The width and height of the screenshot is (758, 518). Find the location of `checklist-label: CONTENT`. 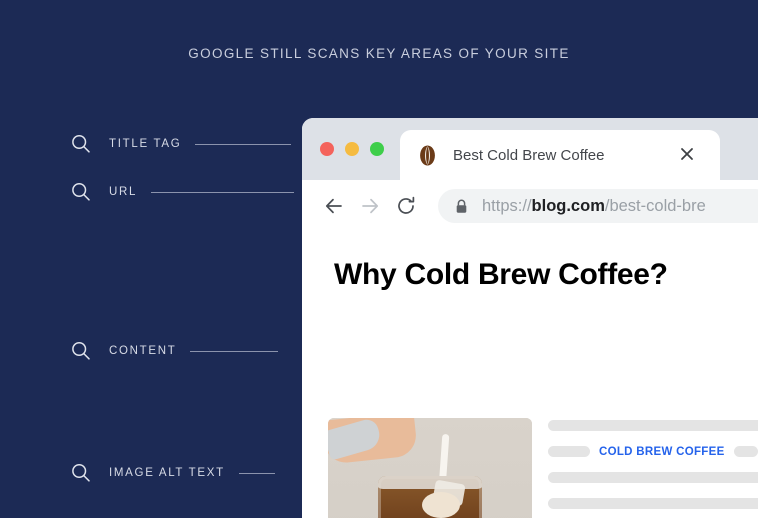

checklist-label: CONTENT is located at coordinates (143, 351).